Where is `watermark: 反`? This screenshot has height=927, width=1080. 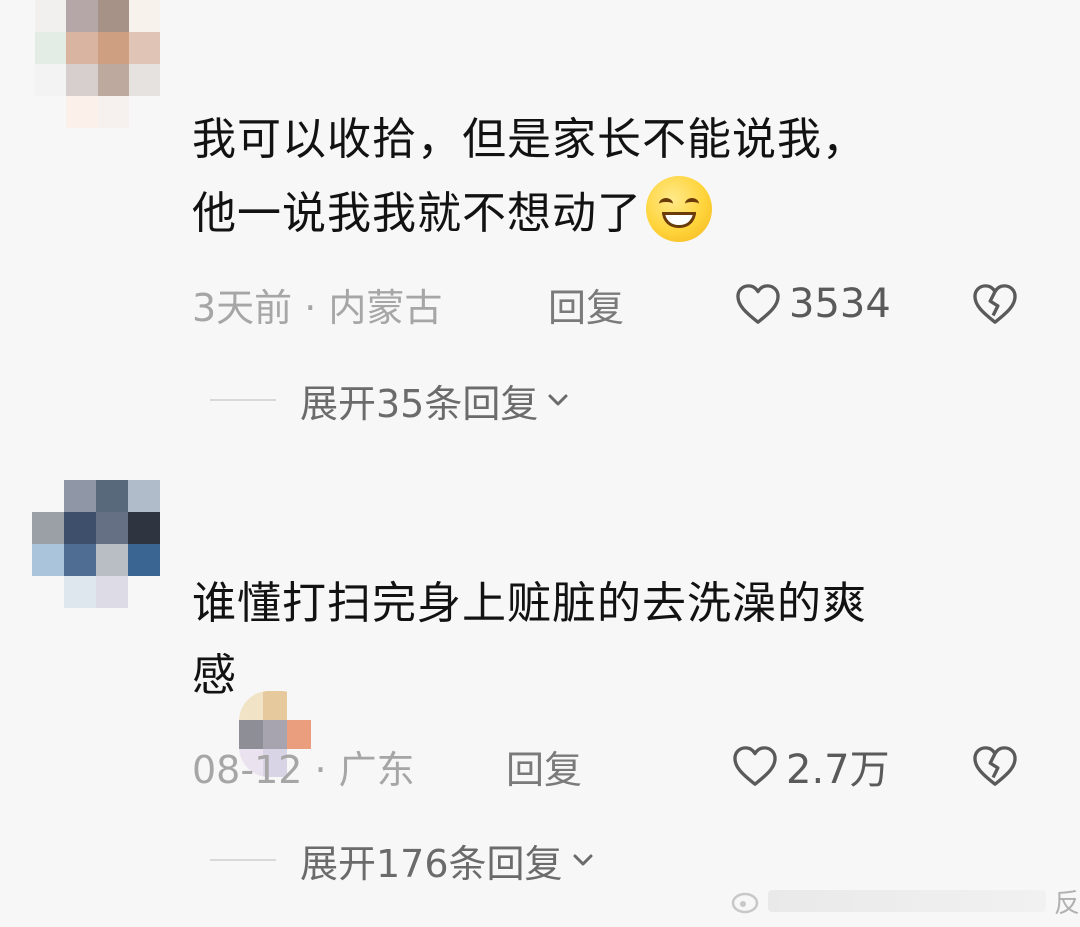
watermark: 反 is located at coordinates (905, 901).